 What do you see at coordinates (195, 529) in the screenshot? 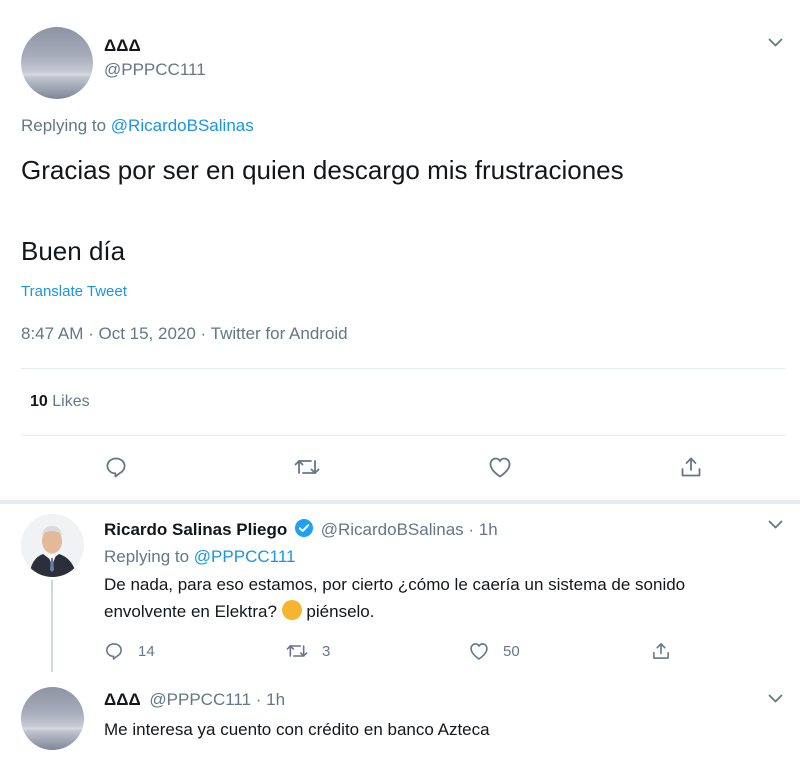
I see `display-name: Ricardo Salinas Pliego` at bounding box center [195, 529].